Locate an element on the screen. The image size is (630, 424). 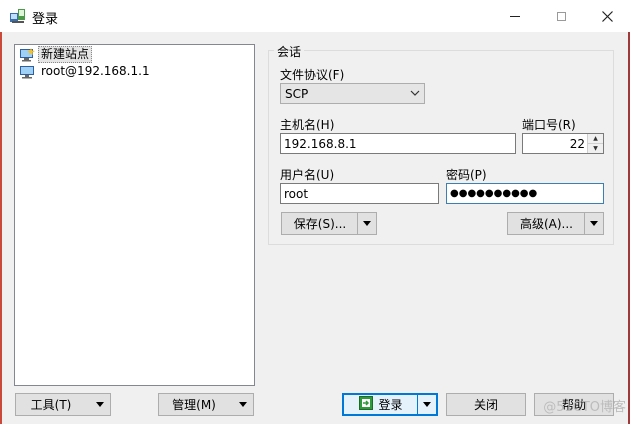
site-item-root: root@192.168.1.1 is located at coordinates (85, 71).